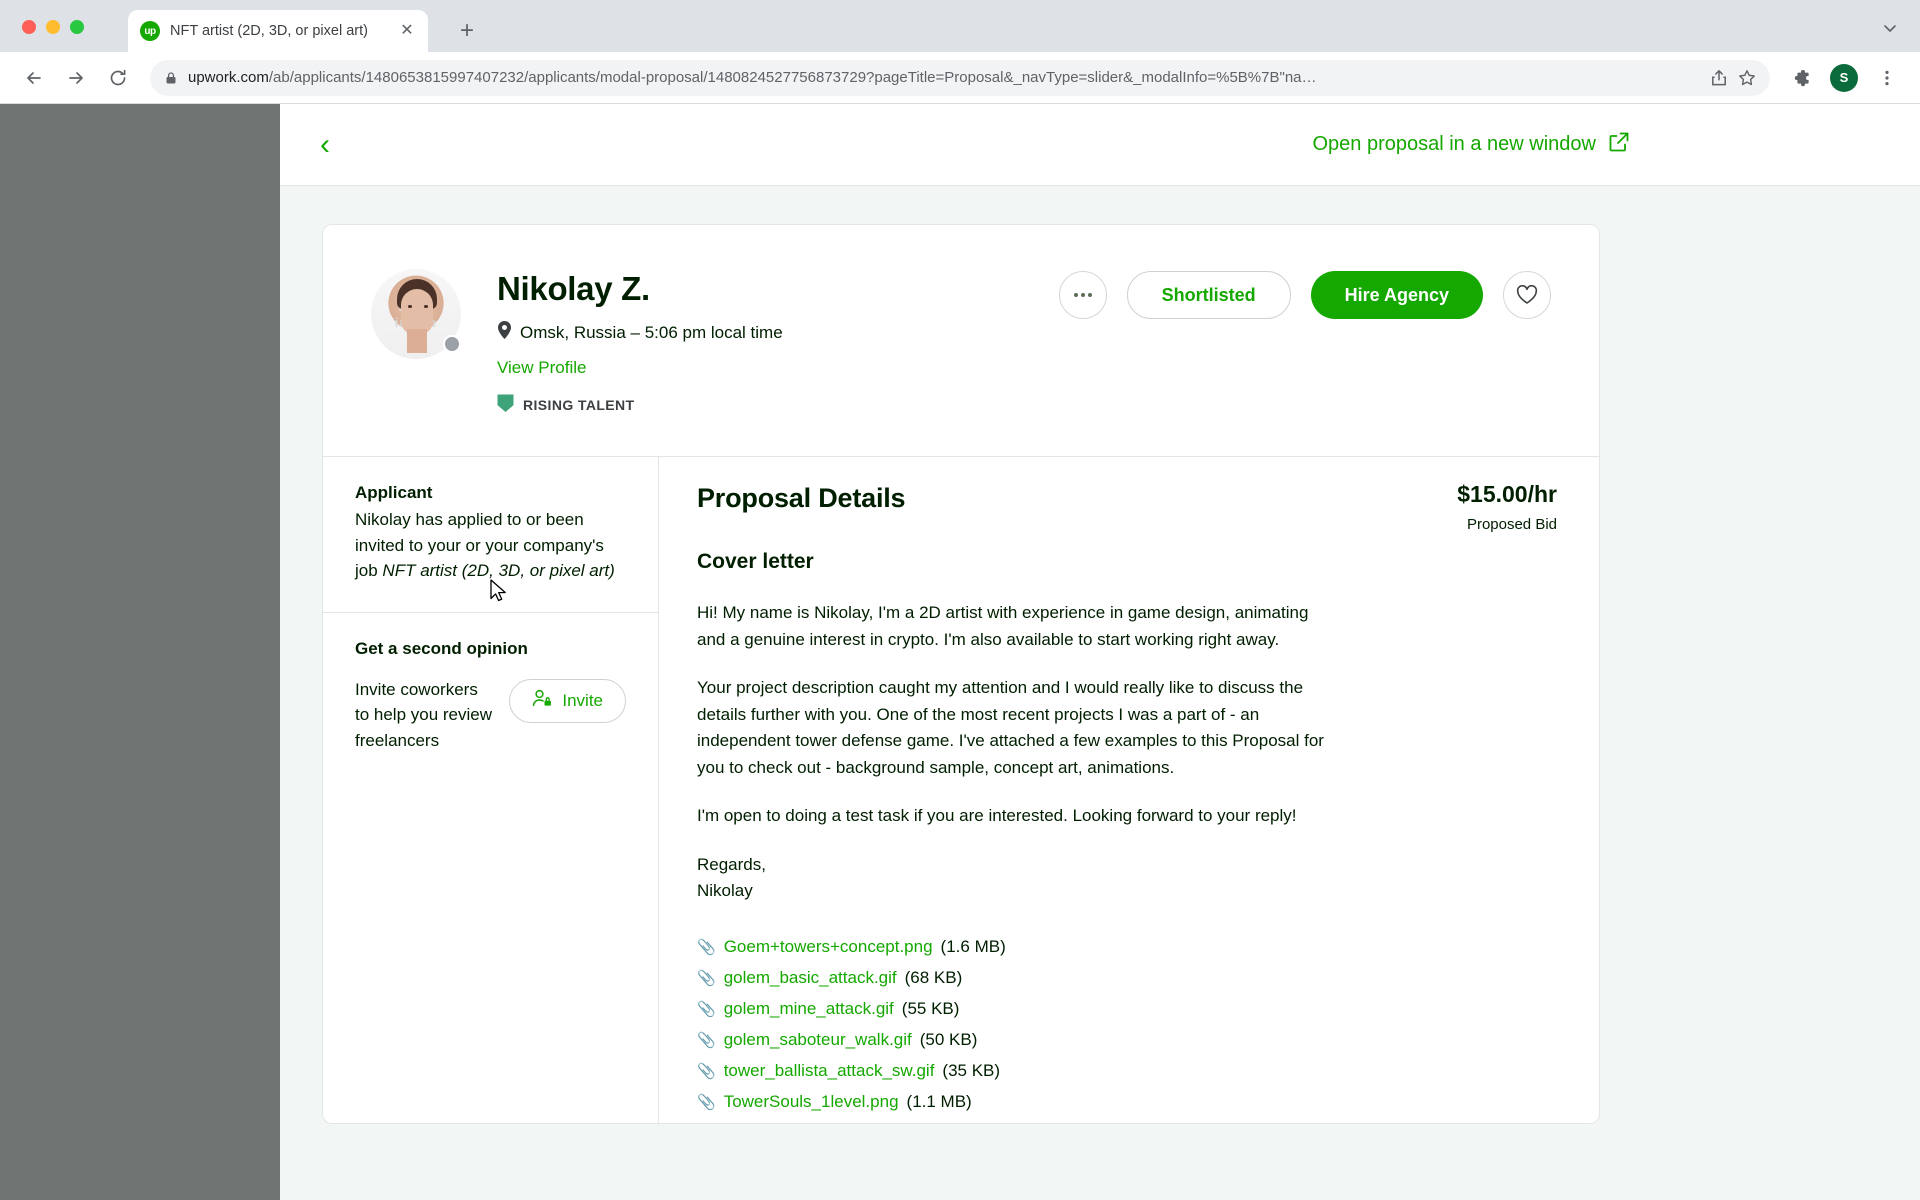 This screenshot has width=1920, height=1200. What do you see at coordinates (1801, 78) in the screenshot?
I see `extensions-puzzle-icon` at bounding box center [1801, 78].